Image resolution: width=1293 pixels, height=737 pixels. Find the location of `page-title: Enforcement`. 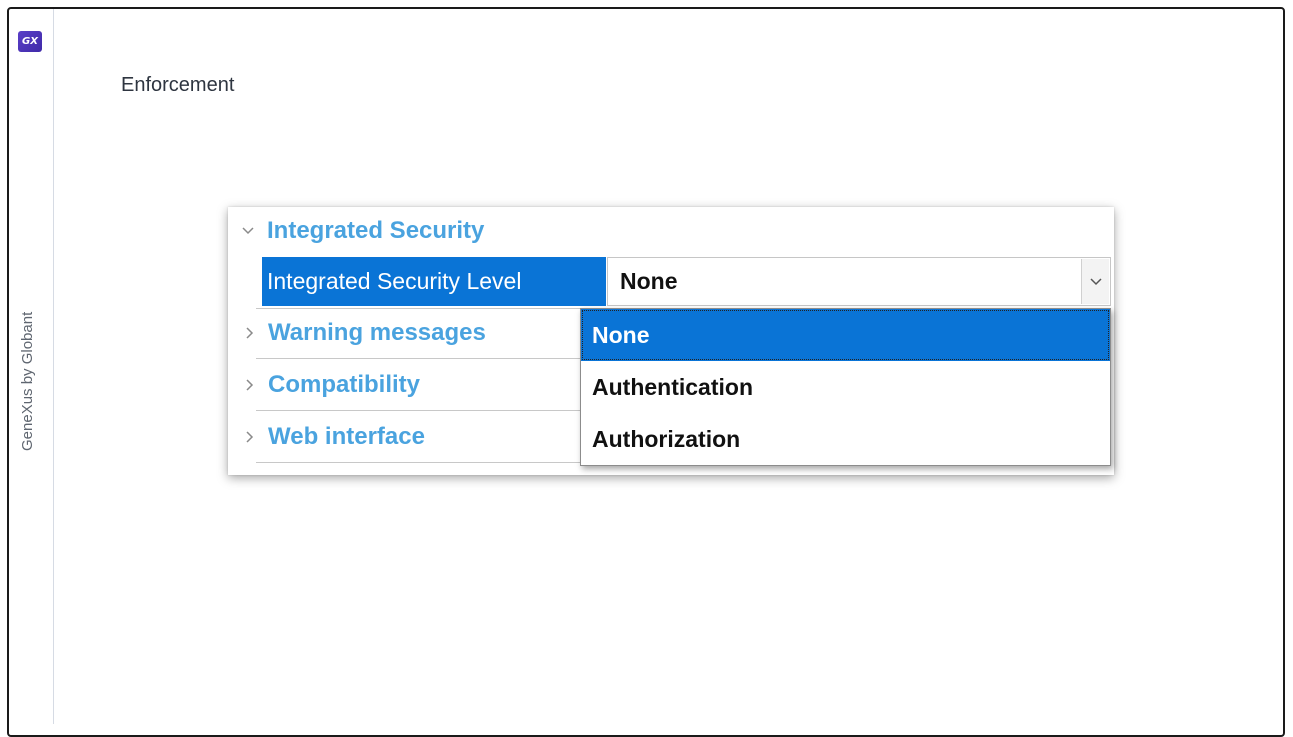

page-title: Enforcement is located at coordinates (178, 85).